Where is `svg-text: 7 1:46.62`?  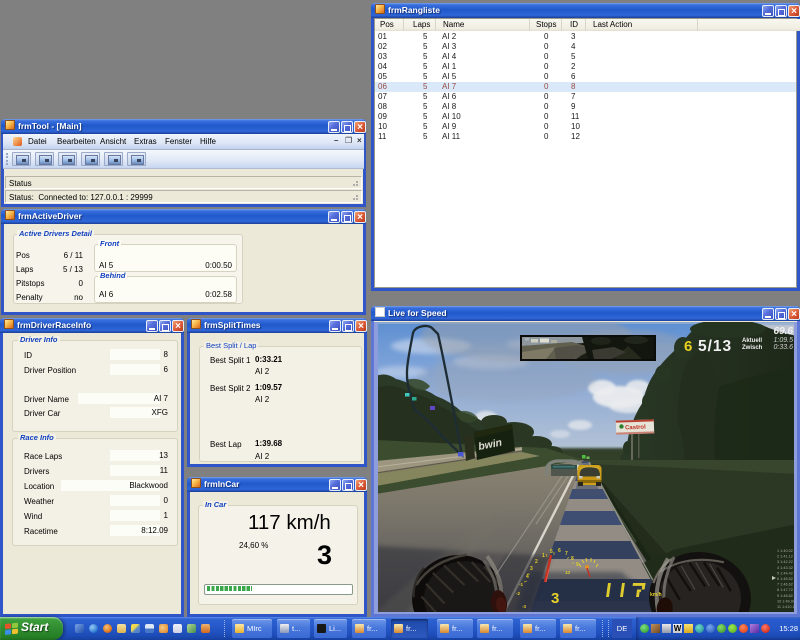 svg-text: 7 1:46.62 is located at coordinates (785, 585).